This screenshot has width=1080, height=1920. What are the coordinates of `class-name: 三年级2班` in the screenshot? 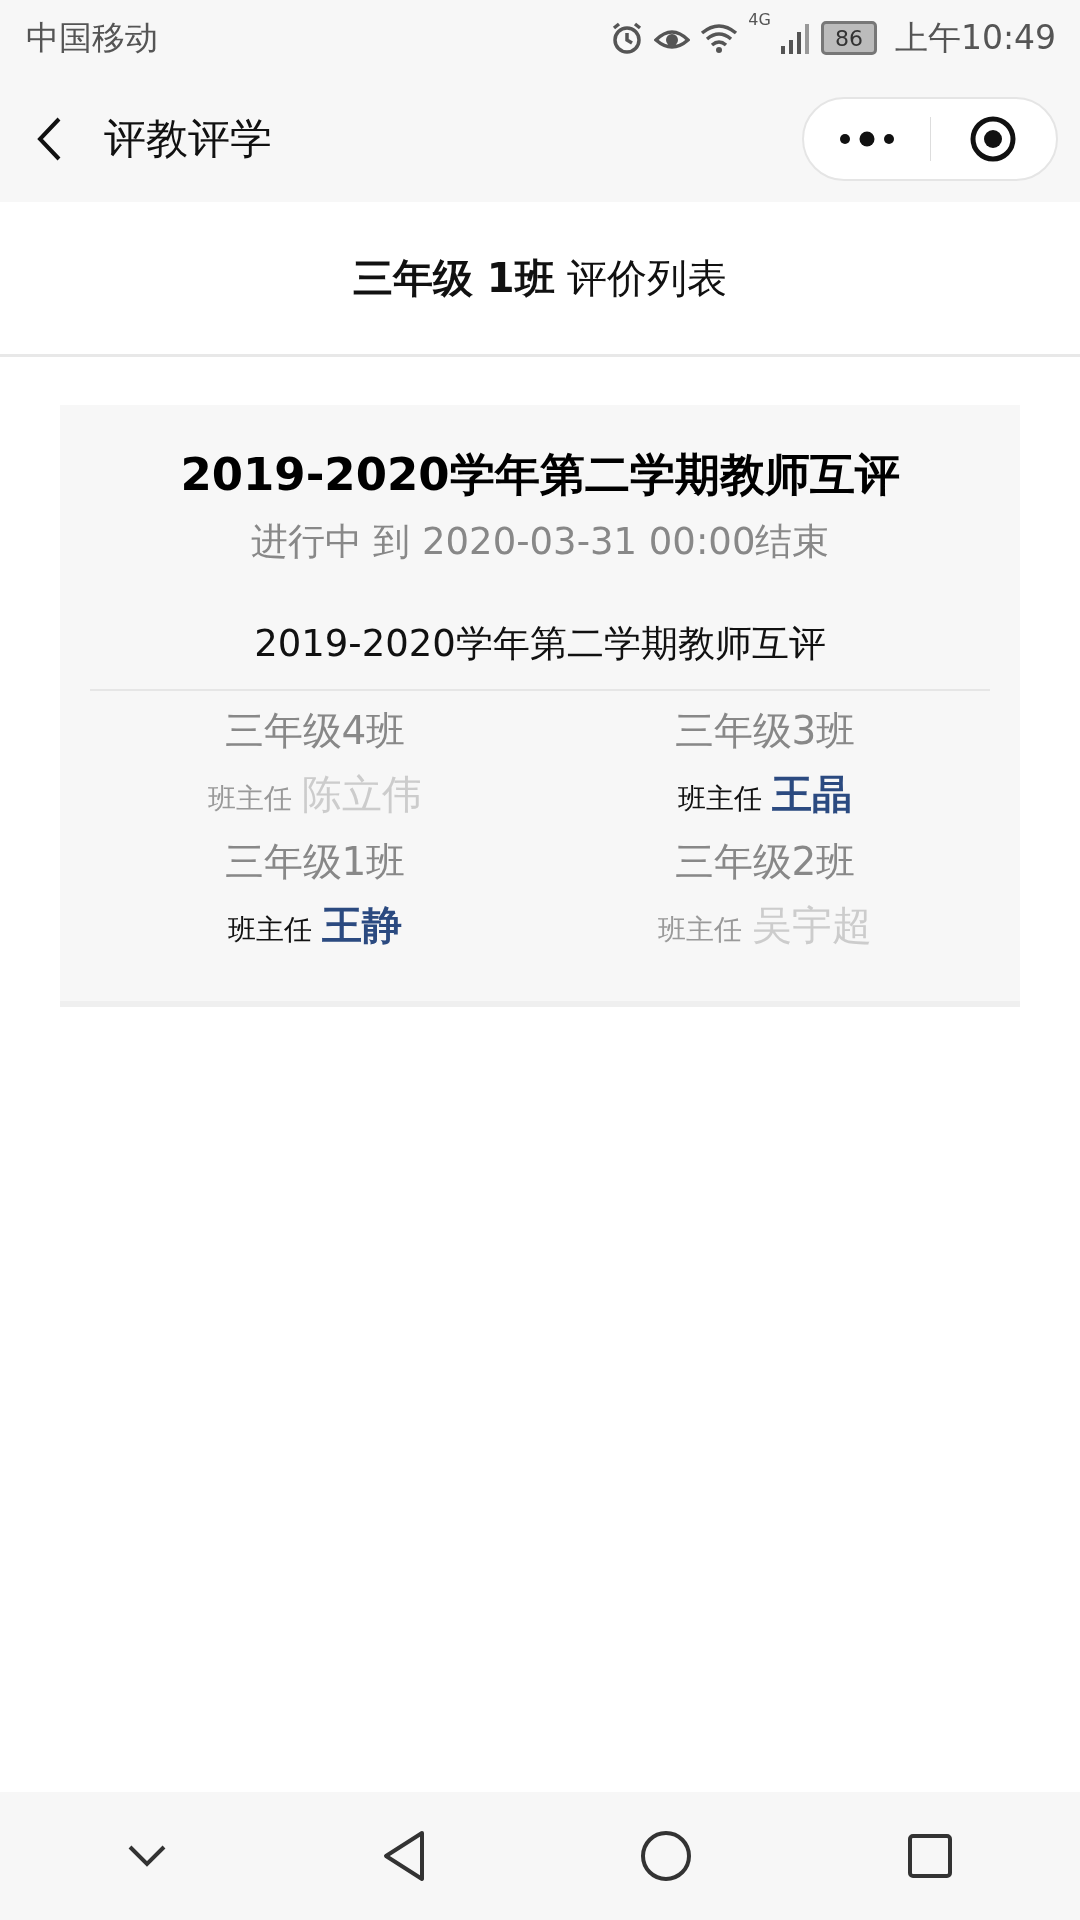 It's located at (765, 862).